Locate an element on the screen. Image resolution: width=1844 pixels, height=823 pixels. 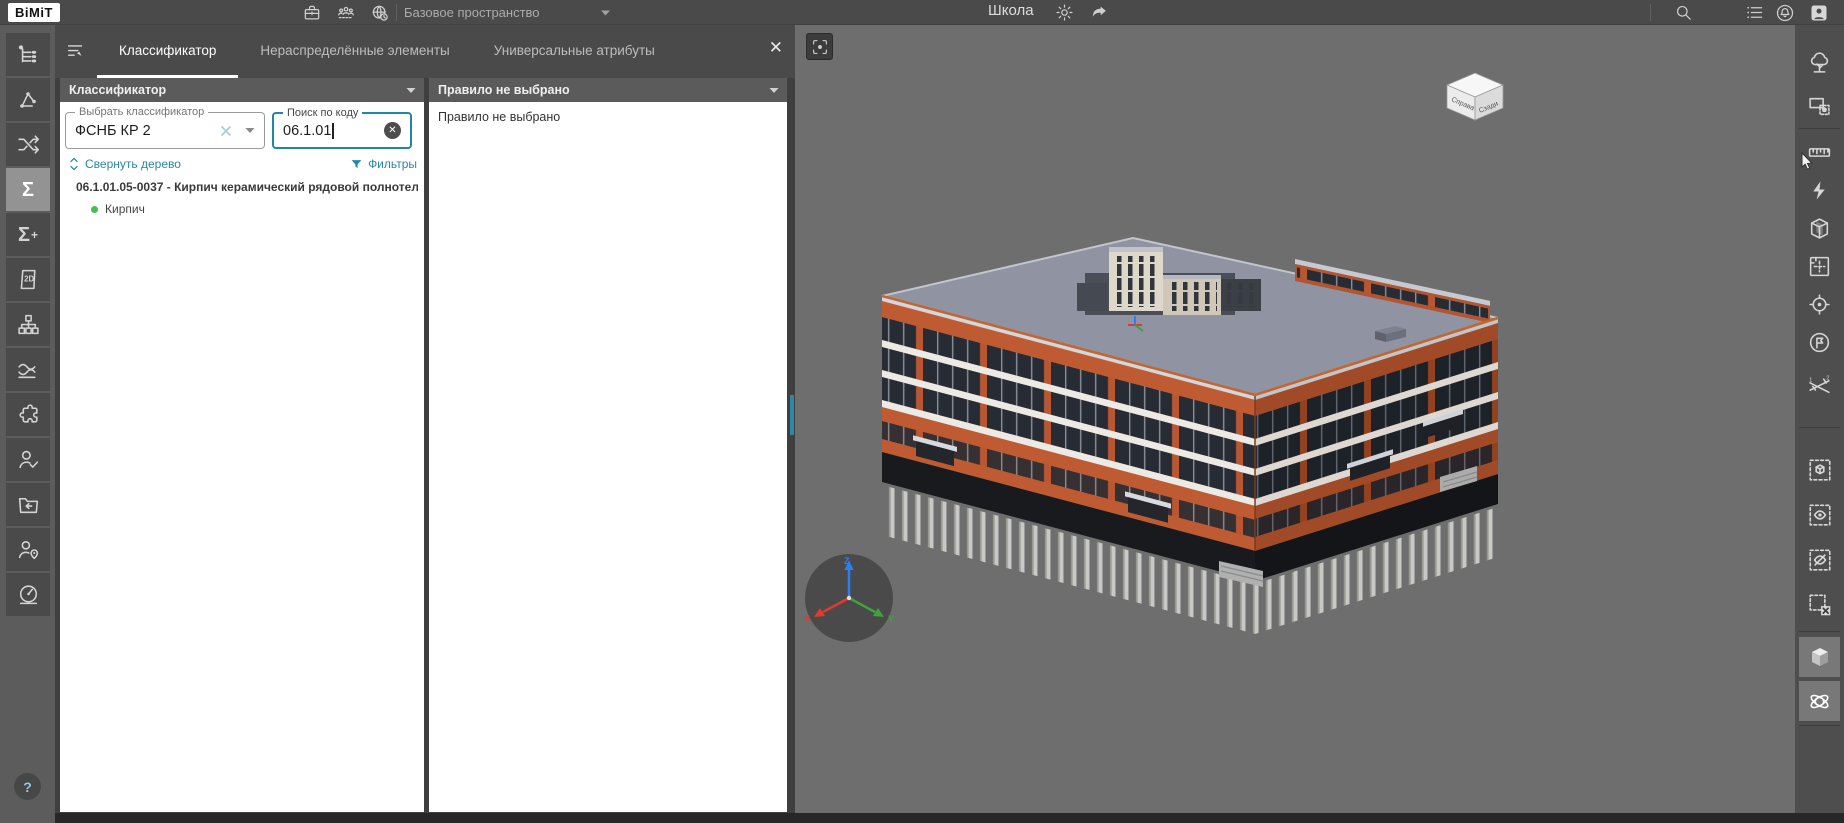
shuffle-icon is located at coordinates (28, 144).